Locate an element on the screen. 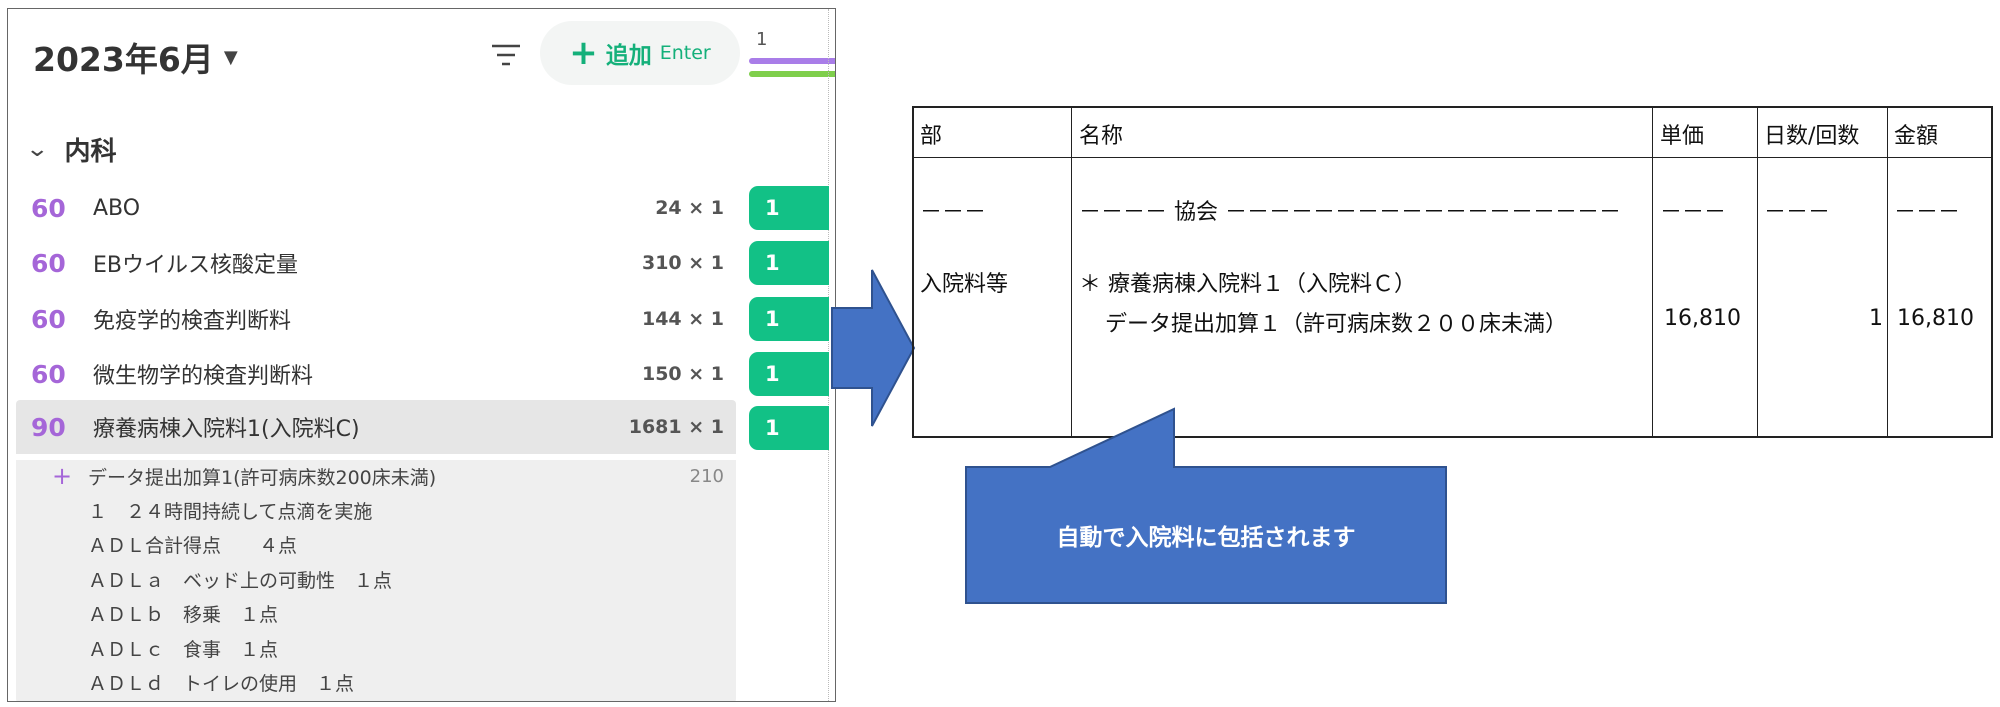 This screenshot has height=707, width=2000. dash-kingaku: －－－ is located at coordinates (1927, 212).